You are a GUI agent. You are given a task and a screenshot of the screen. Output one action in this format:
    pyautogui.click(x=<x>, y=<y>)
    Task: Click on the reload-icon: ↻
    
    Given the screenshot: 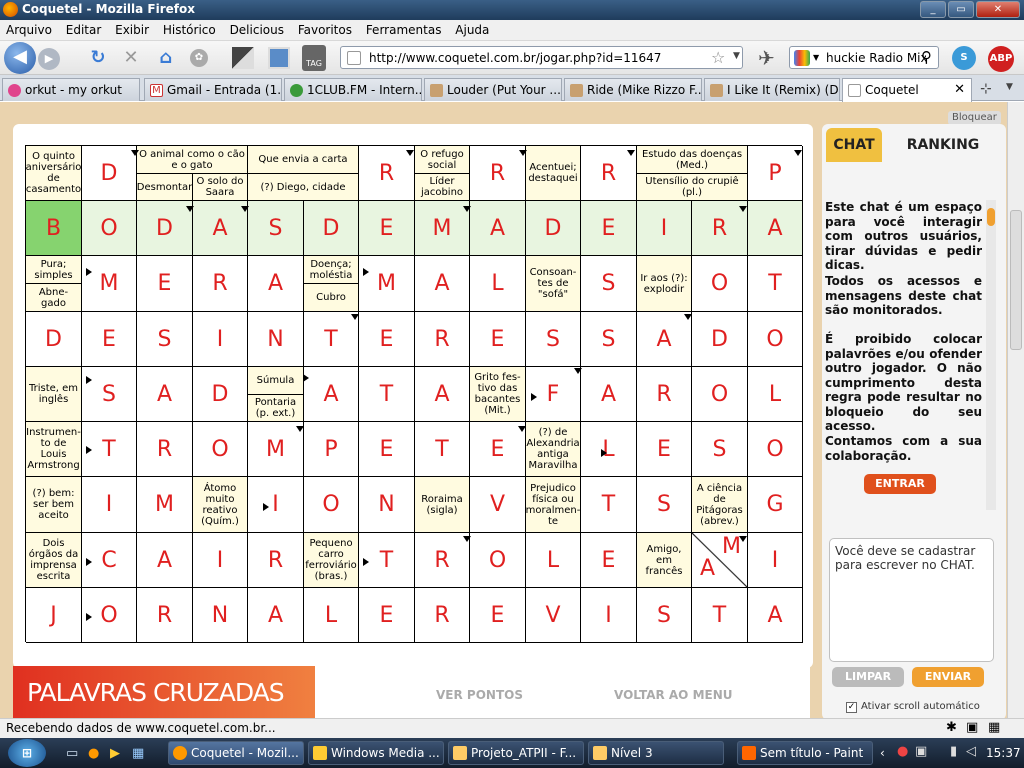 What is the action you would take?
    pyautogui.click(x=98, y=58)
    